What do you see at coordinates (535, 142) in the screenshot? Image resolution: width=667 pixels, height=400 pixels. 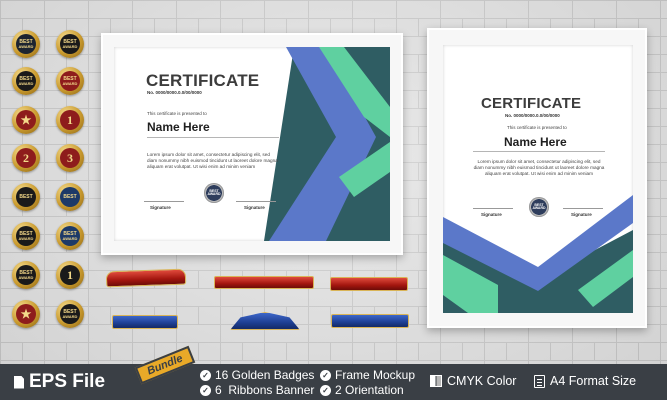 I see `portrait-recipient-name: Name Here` at bounding box center [535, 142].